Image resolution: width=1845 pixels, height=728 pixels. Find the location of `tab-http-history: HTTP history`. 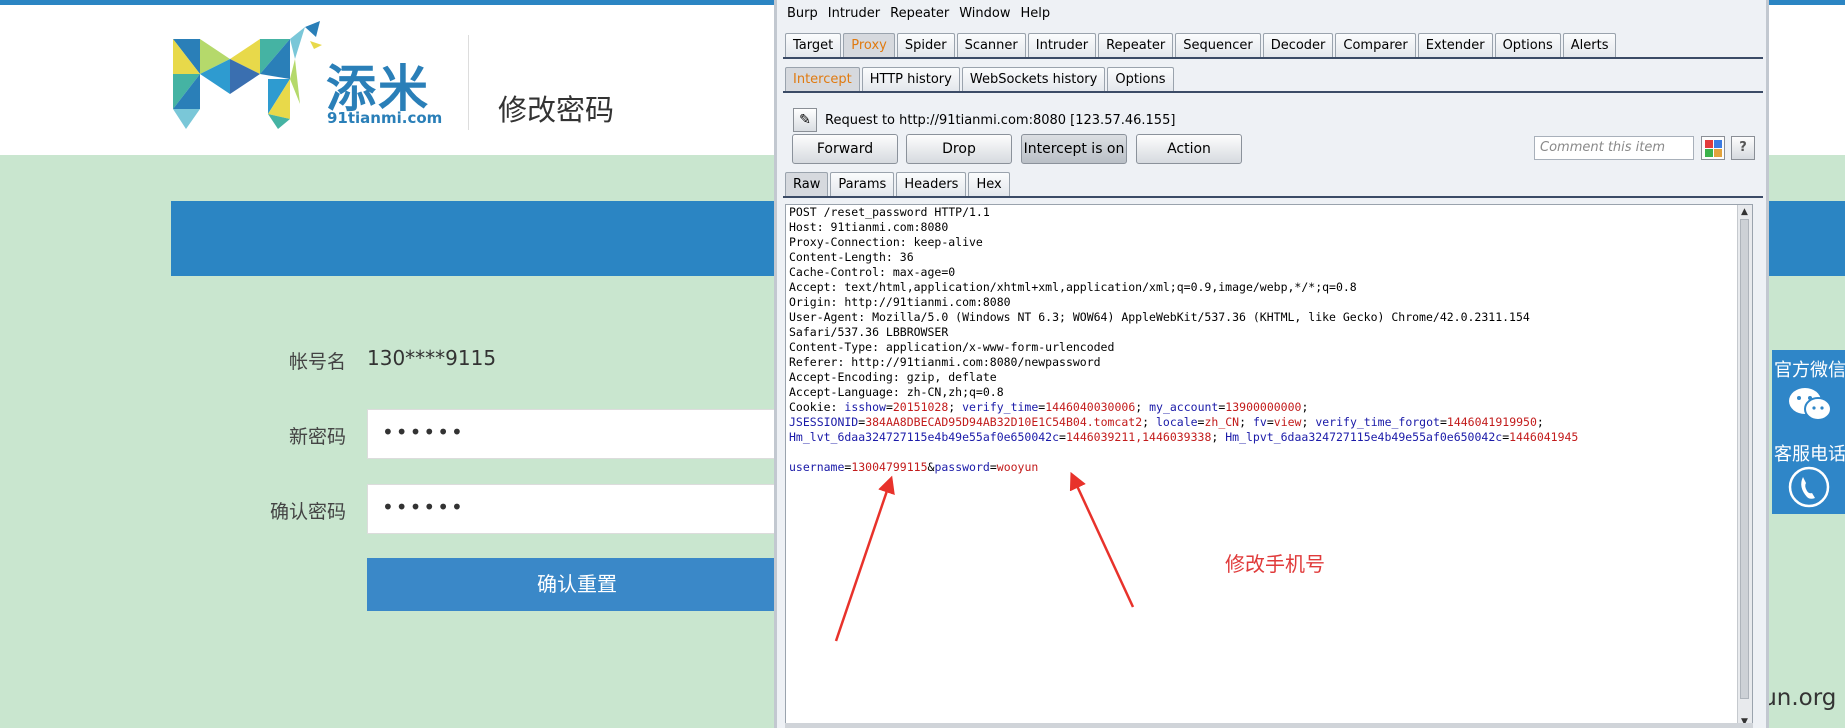

tab-http-history: HTTP history is located at coordinates (910, 79).